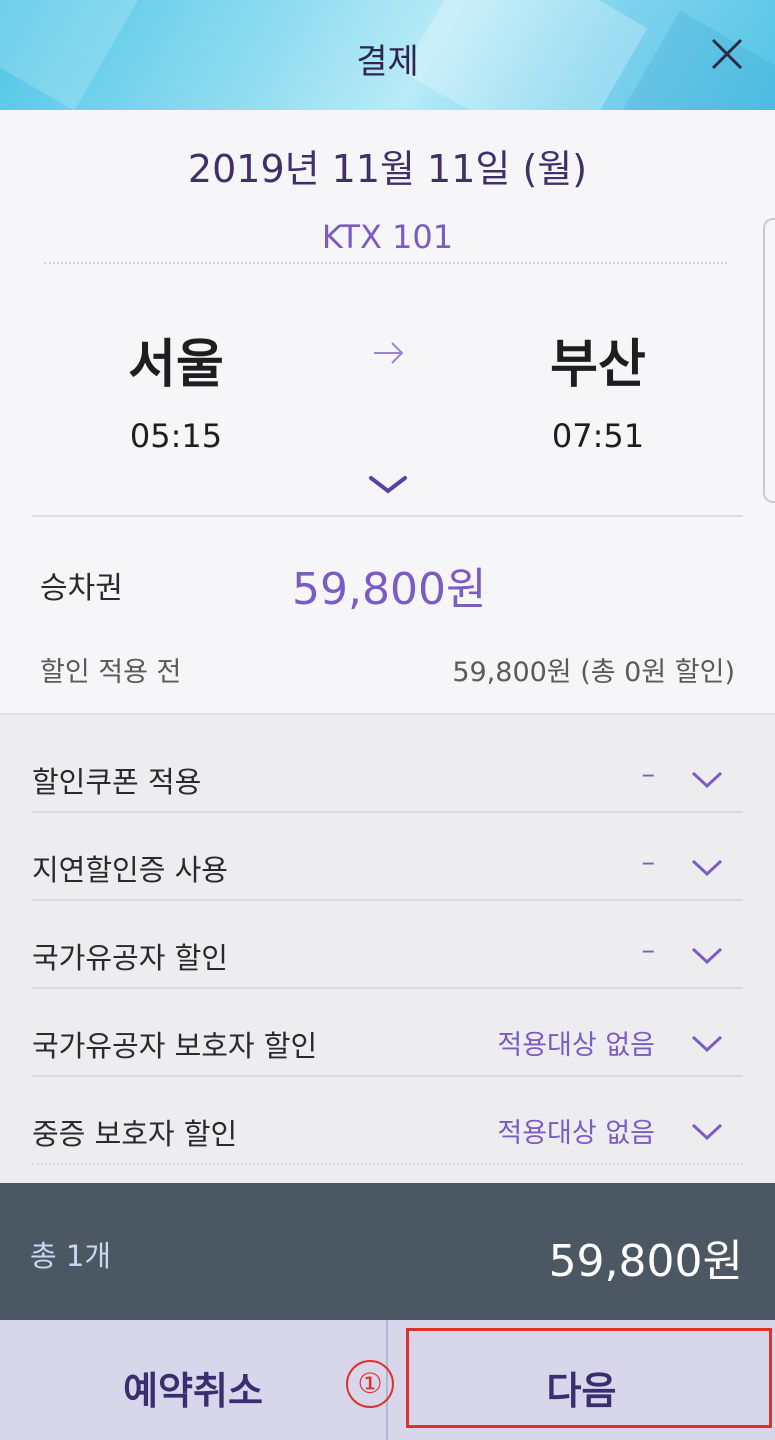 The height and width of the screenshot is (1440, 775). Describe the element at coordinates (387, 237) in the screenshot. I see `train-number: KTX 101` at that location.